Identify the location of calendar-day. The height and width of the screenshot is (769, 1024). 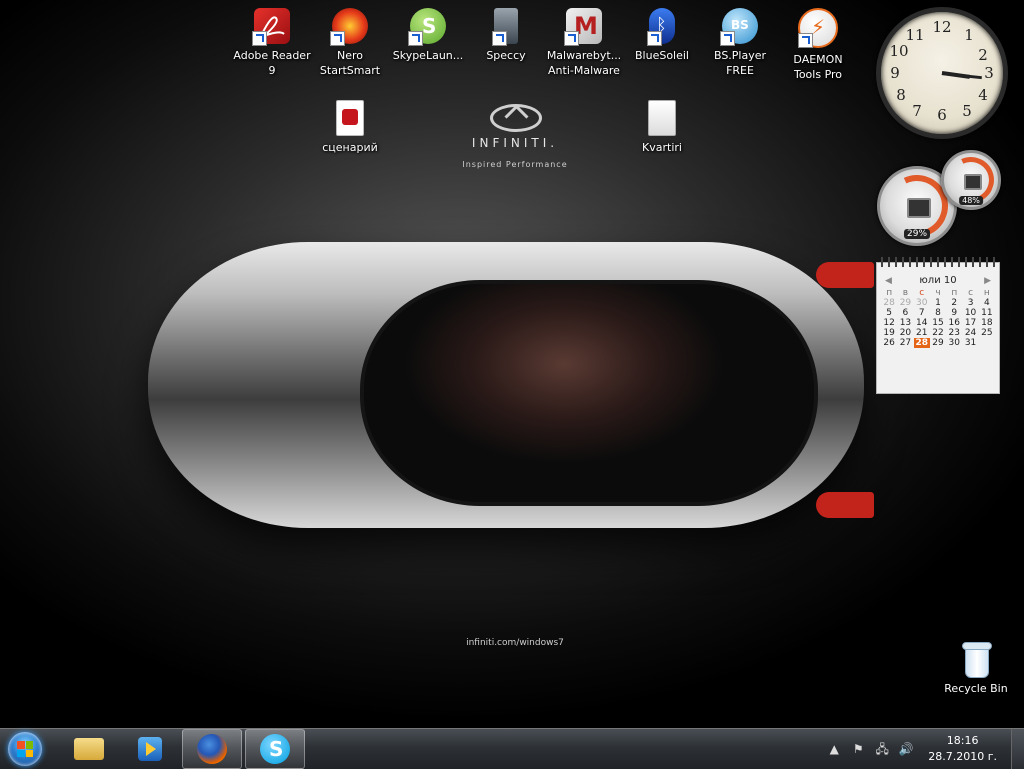
(987, 343).